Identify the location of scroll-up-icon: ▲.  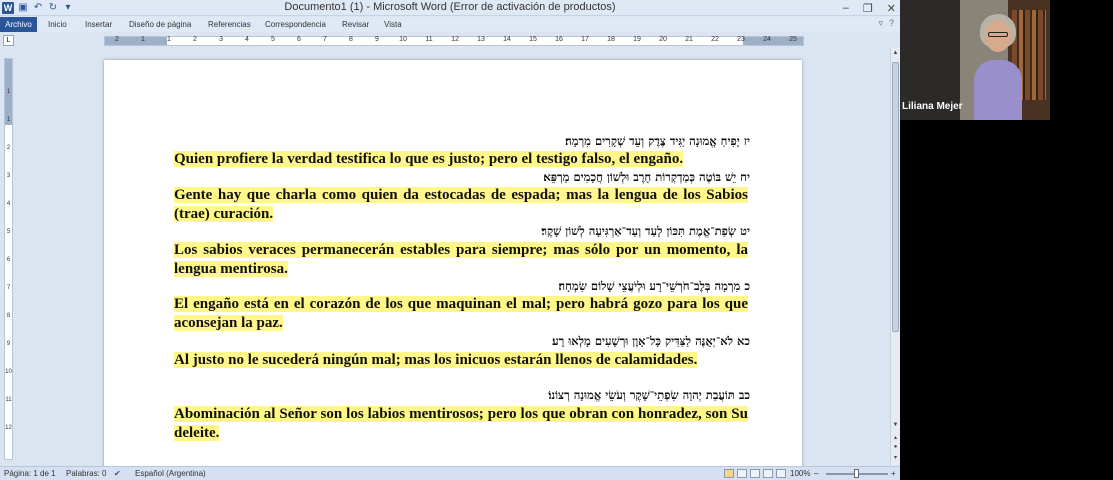
(895, 53).